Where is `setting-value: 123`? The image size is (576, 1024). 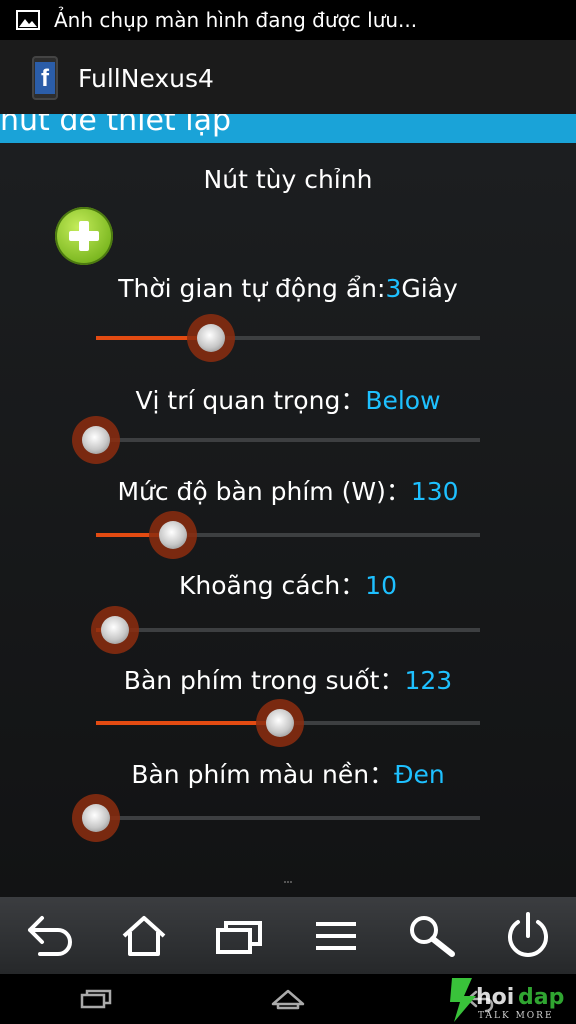 setting-value: 123 is located at coordinates (428, 680).